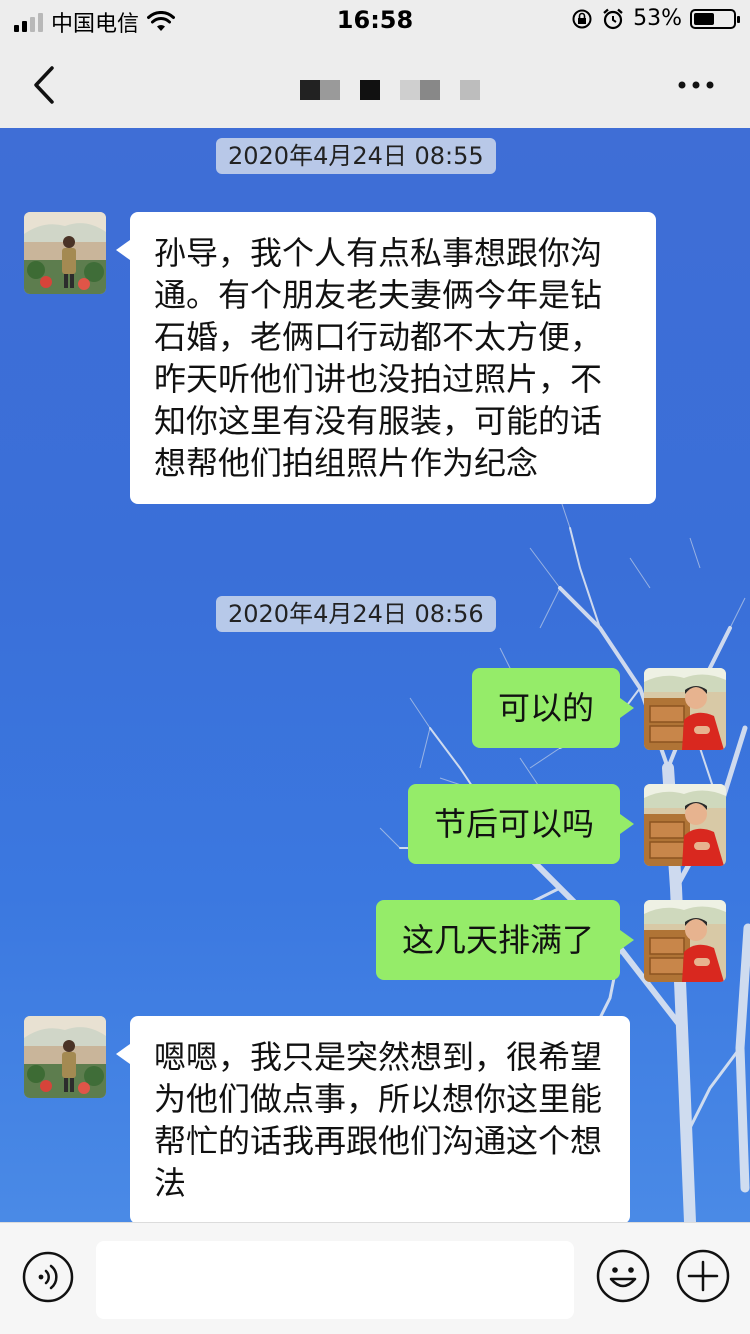 This screenshot has width=750, height=1334. I want to click on chevron-left-icon, so click(44, 85).